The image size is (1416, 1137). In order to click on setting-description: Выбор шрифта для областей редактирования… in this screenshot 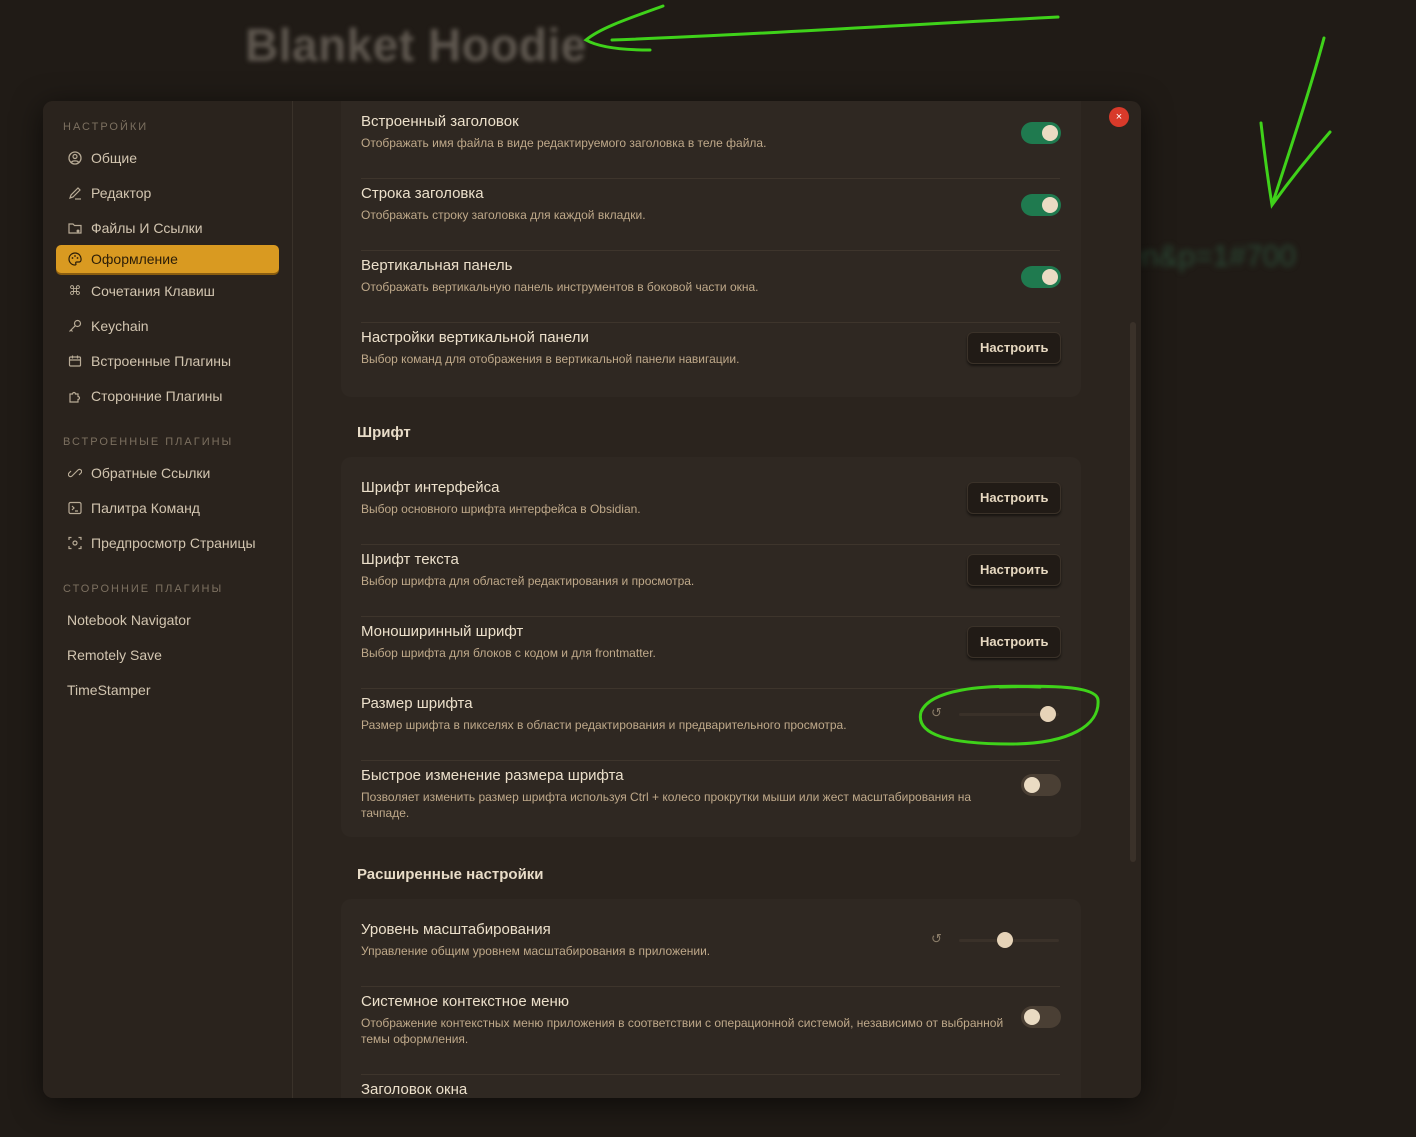, I will do `click(528, 581)`.